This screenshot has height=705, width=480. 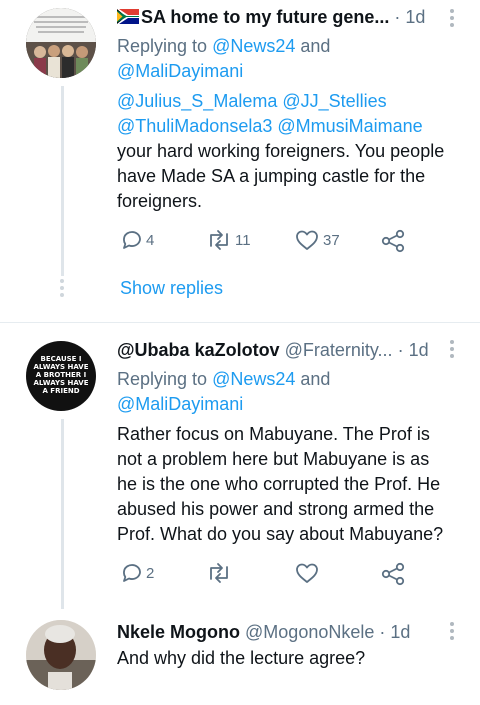 I want to click on tweet-header: Nkele Mogono @MogonoNkele · 1d, so click(x=263, y=632).